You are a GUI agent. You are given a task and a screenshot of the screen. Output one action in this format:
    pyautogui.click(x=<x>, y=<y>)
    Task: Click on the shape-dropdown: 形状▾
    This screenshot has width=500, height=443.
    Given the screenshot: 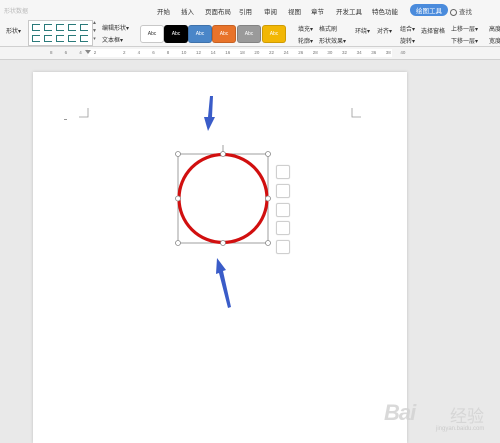 What is the action you would take?
    pyautogui.click(x=13, y=30)
    